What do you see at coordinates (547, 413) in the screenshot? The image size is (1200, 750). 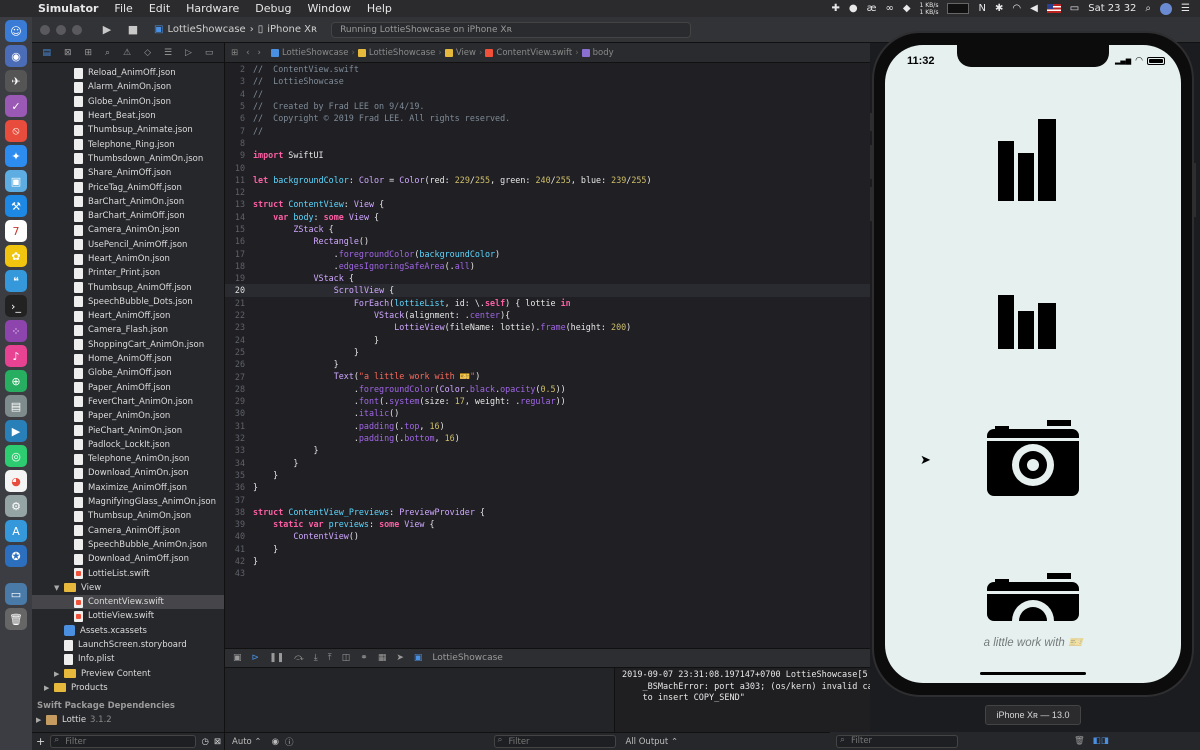 I see `code-line: 30 .italic()` at bounding box center [547, 413].